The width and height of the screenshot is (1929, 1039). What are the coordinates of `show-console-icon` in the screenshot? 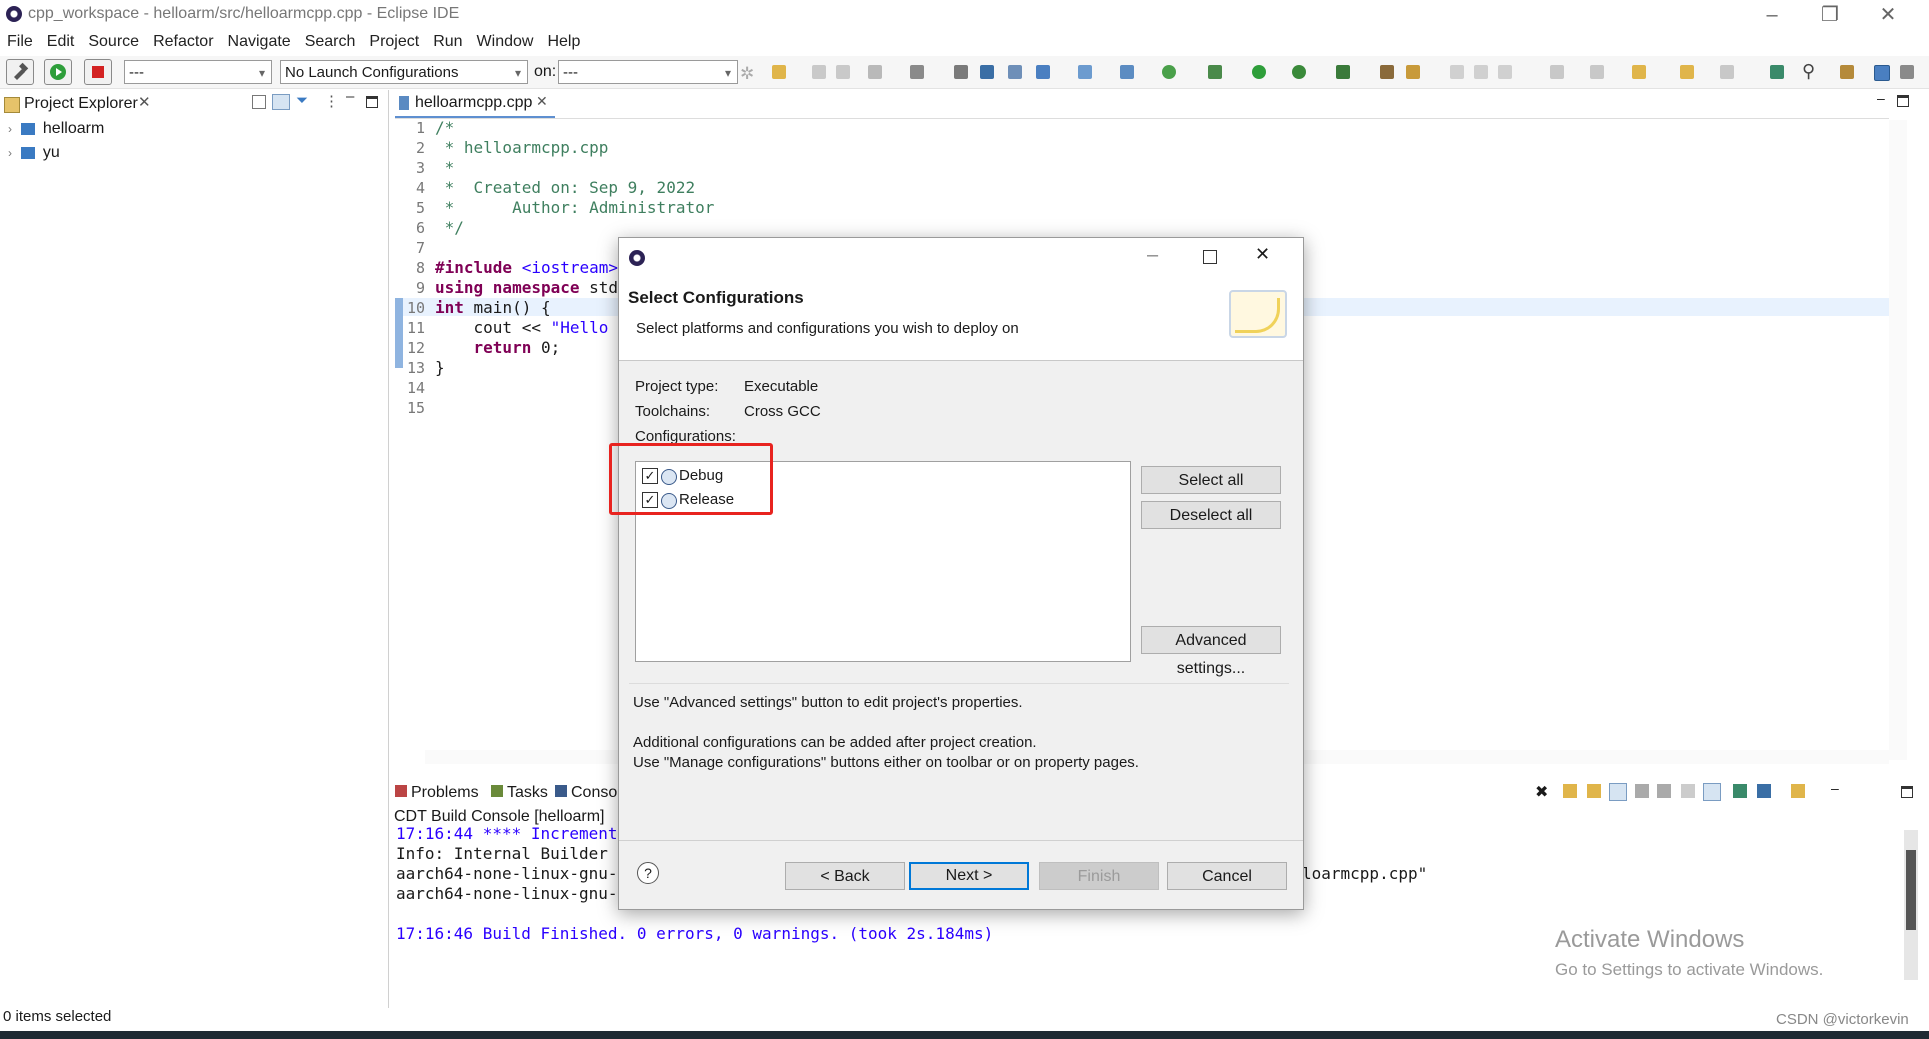 It's located at (1712, 792).